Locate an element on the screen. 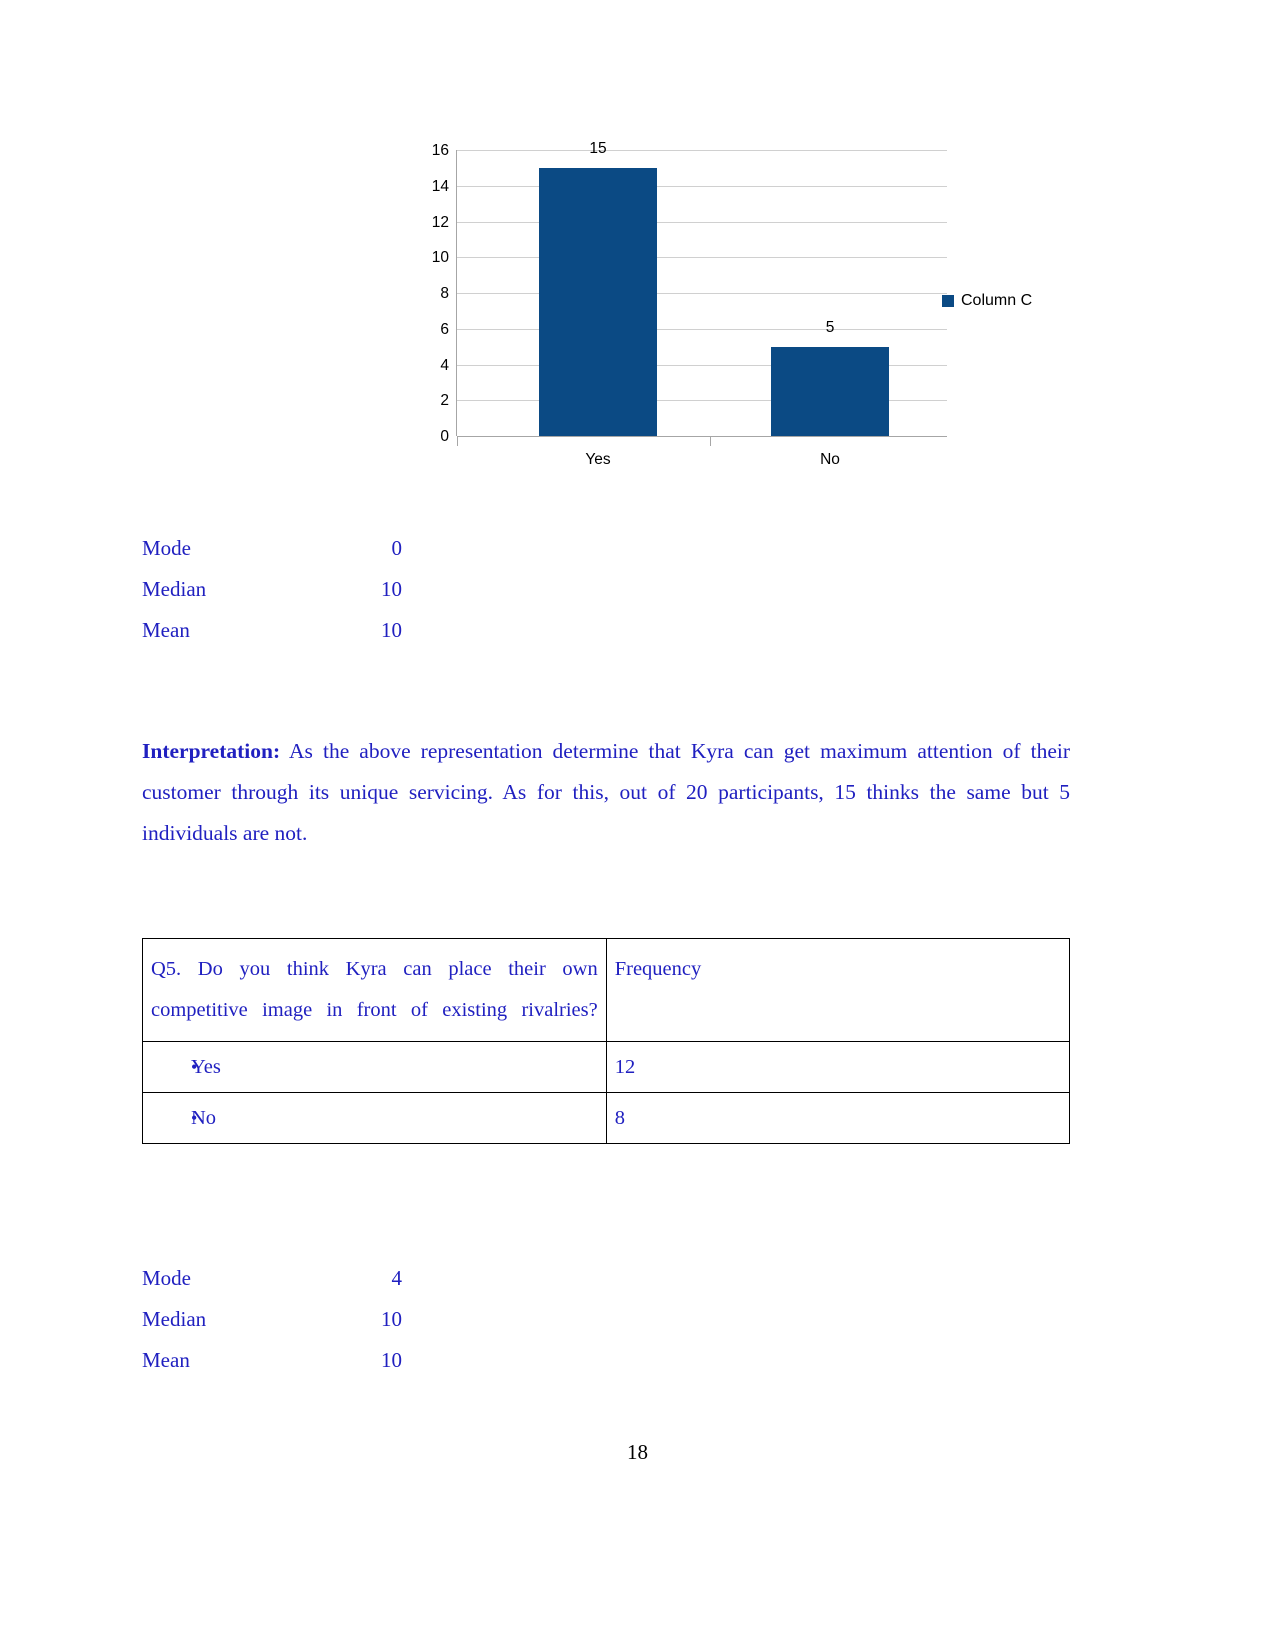 Image resolution: width=1275 pixels, height=1650 pixels. table-cell-option: No is located at coordinates (374, 1118).